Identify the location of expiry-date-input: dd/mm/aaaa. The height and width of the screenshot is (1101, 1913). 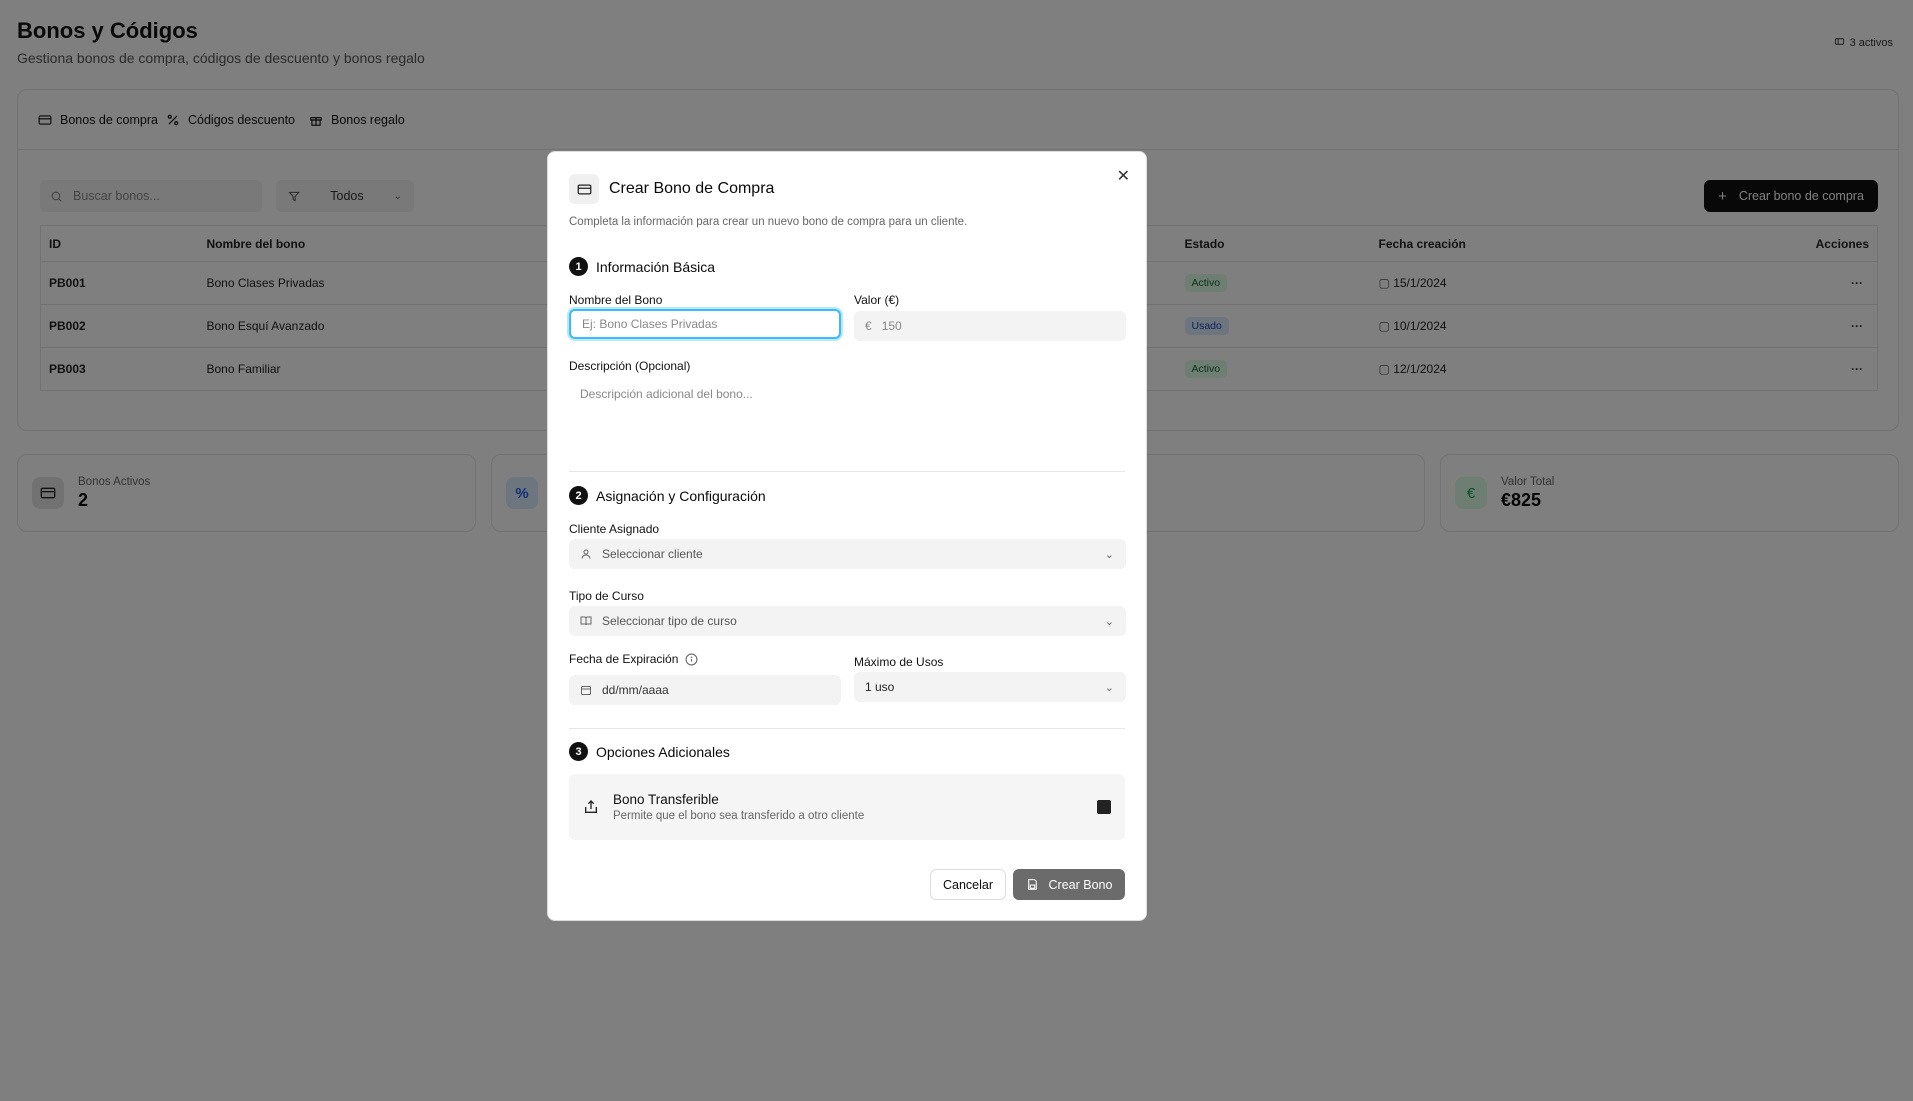
(705, 690).